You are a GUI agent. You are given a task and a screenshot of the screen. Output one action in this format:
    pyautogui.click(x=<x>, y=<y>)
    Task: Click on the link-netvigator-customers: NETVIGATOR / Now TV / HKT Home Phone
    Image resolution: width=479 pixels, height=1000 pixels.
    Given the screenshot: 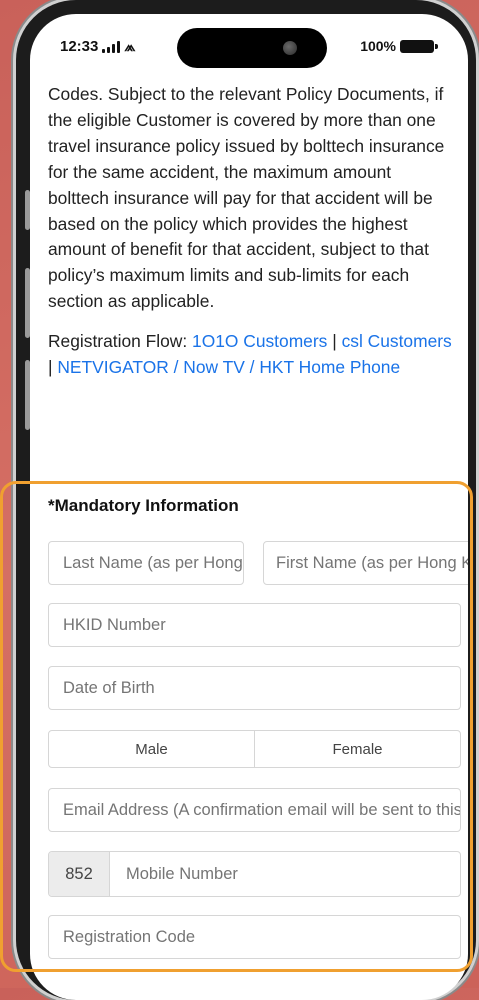 What is the action you would take?
    pyautogui.click(x=228, y=367)
    